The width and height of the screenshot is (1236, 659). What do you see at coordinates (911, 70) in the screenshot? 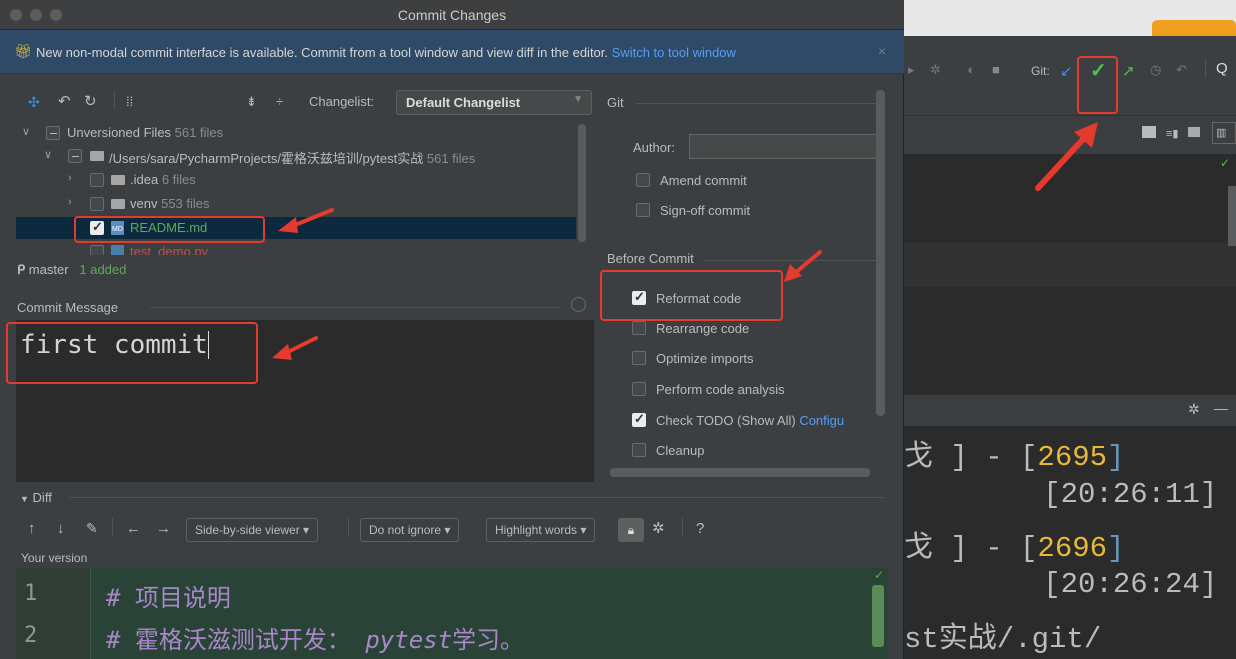
I see `run-icon: ▸` at bounding box center [911, 70].